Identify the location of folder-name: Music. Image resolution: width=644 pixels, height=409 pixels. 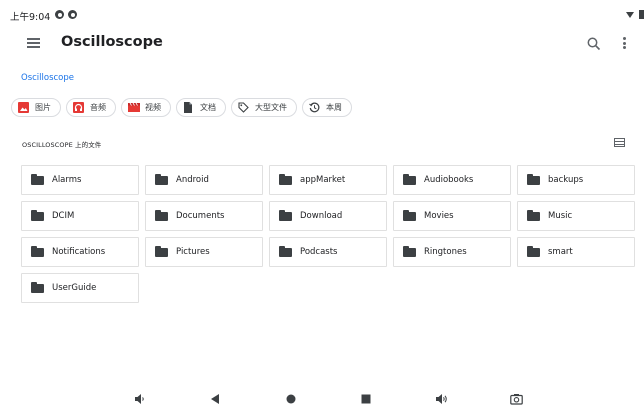
(560, 216).